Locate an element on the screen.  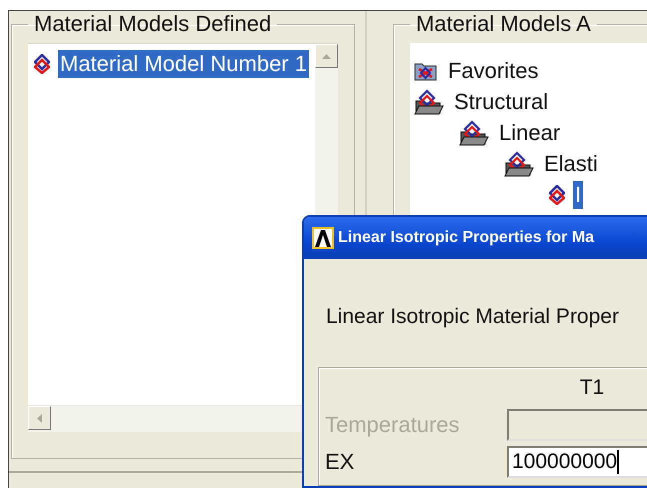
group-title: Material Models A is located at coordinates (503, 24).